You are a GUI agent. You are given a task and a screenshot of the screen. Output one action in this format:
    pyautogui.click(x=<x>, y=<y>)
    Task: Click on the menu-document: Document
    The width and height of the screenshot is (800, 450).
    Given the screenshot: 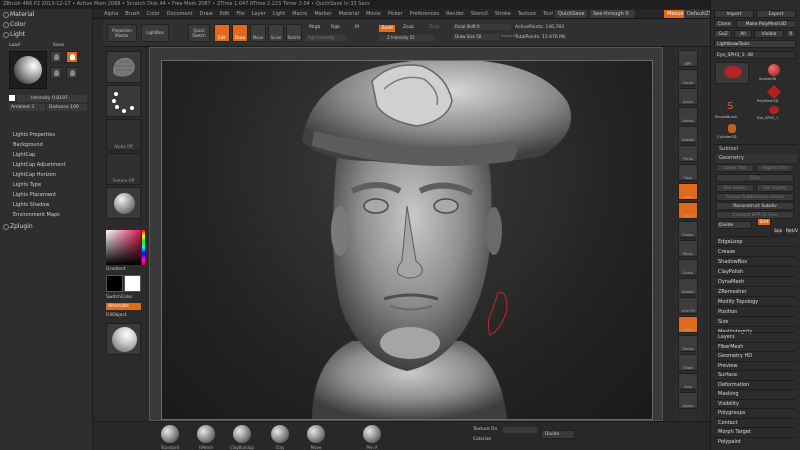 What is the action you would take?
    pyautogui.click(x=180, y=14)
    